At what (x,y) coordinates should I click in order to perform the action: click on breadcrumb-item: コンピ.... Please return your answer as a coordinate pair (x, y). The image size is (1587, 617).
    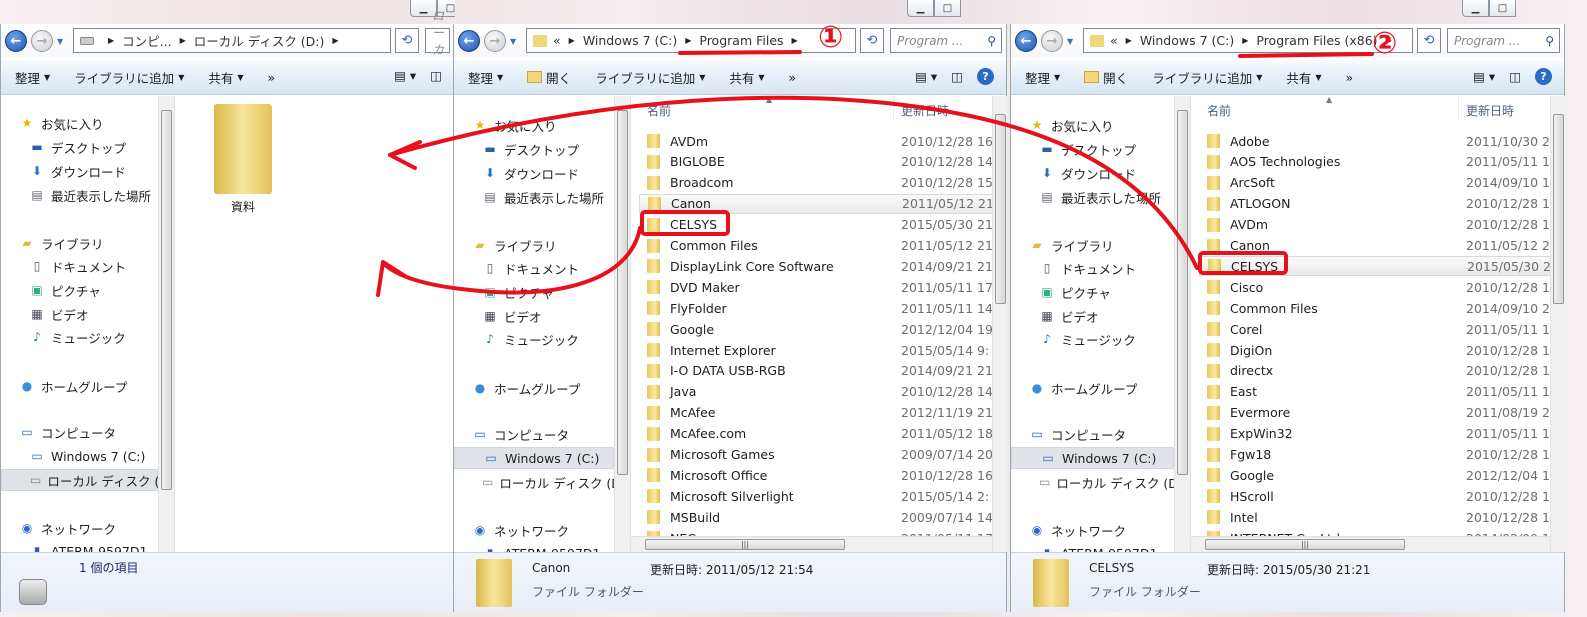
    Looking at the image, I should click on (146, 40).